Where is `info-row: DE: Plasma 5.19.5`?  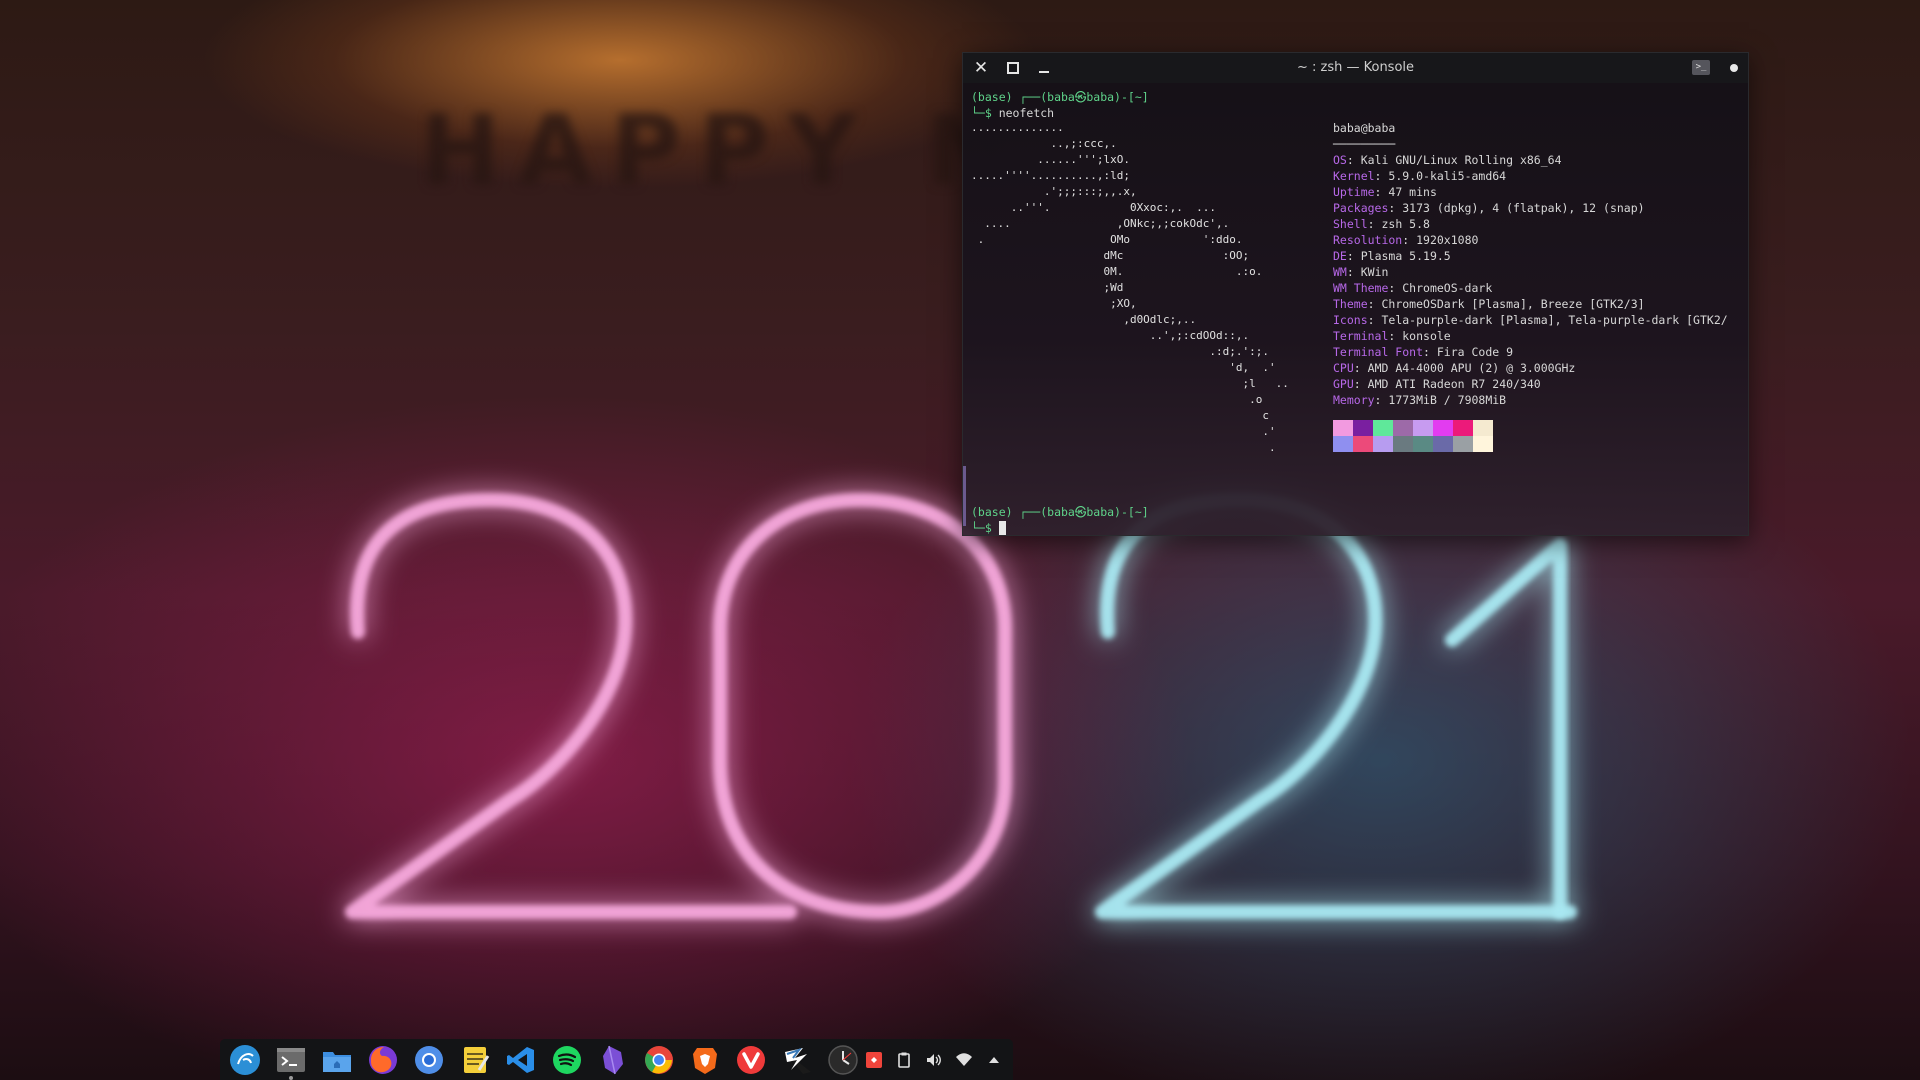
info-row: DE: Plasma 5.19.5 is located at coordinates (1392, 256).